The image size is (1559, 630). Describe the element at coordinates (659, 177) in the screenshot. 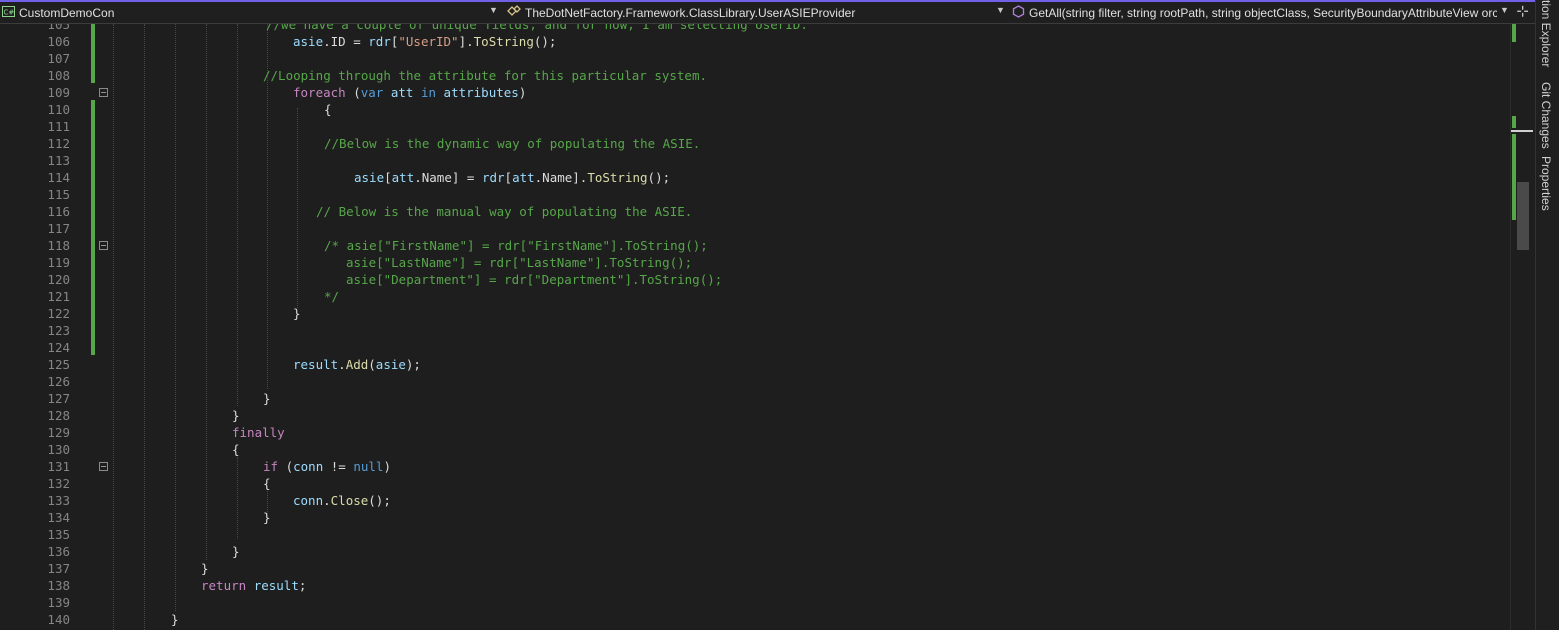

I see `code-token: ();` at that location.